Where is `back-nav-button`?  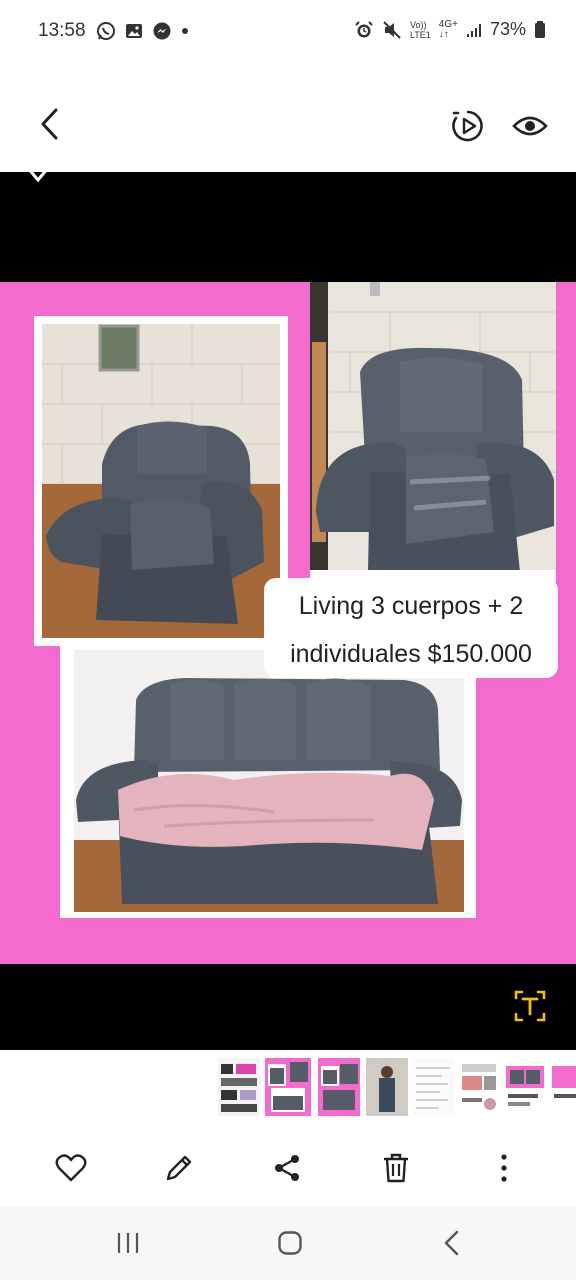
back-nav-button is located at coordinates (452, 1243).